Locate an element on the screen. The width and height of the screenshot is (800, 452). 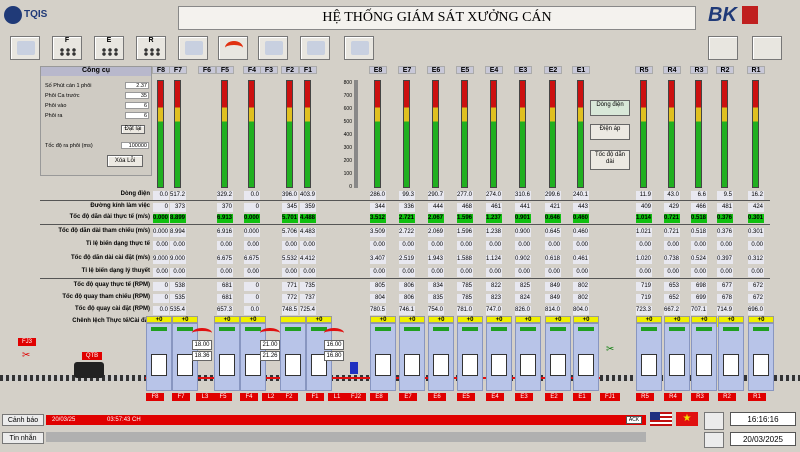
gauge-tick: 500 is located at coordinates (347, 122).